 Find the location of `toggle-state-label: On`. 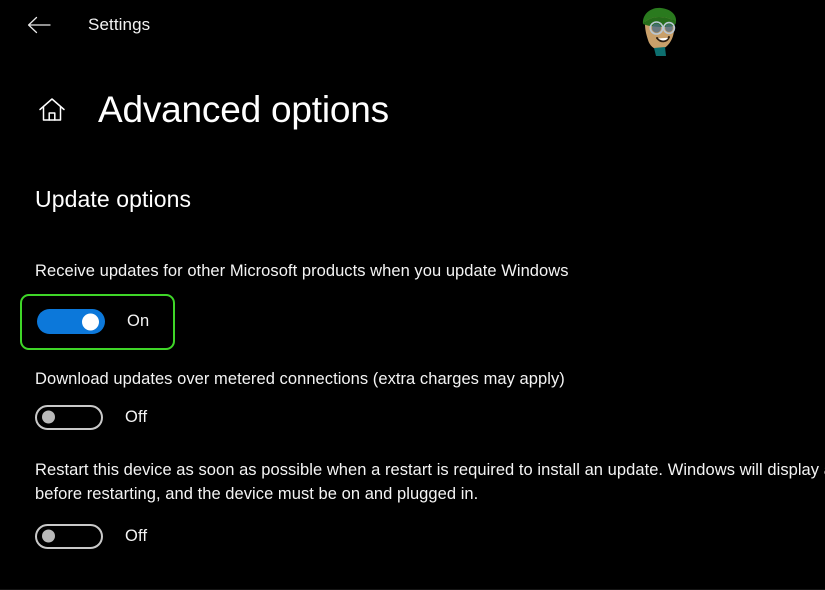

toggle-state-label: On is located at coordinates (138, 321).